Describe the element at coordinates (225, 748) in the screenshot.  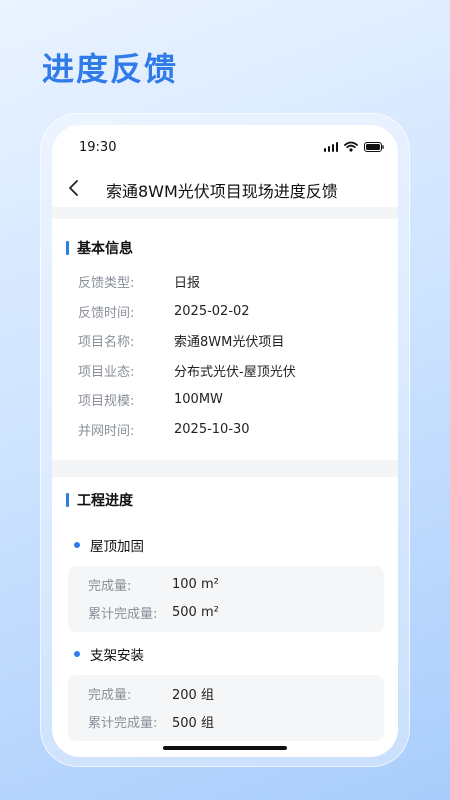
I see `home-indicator` at that location.